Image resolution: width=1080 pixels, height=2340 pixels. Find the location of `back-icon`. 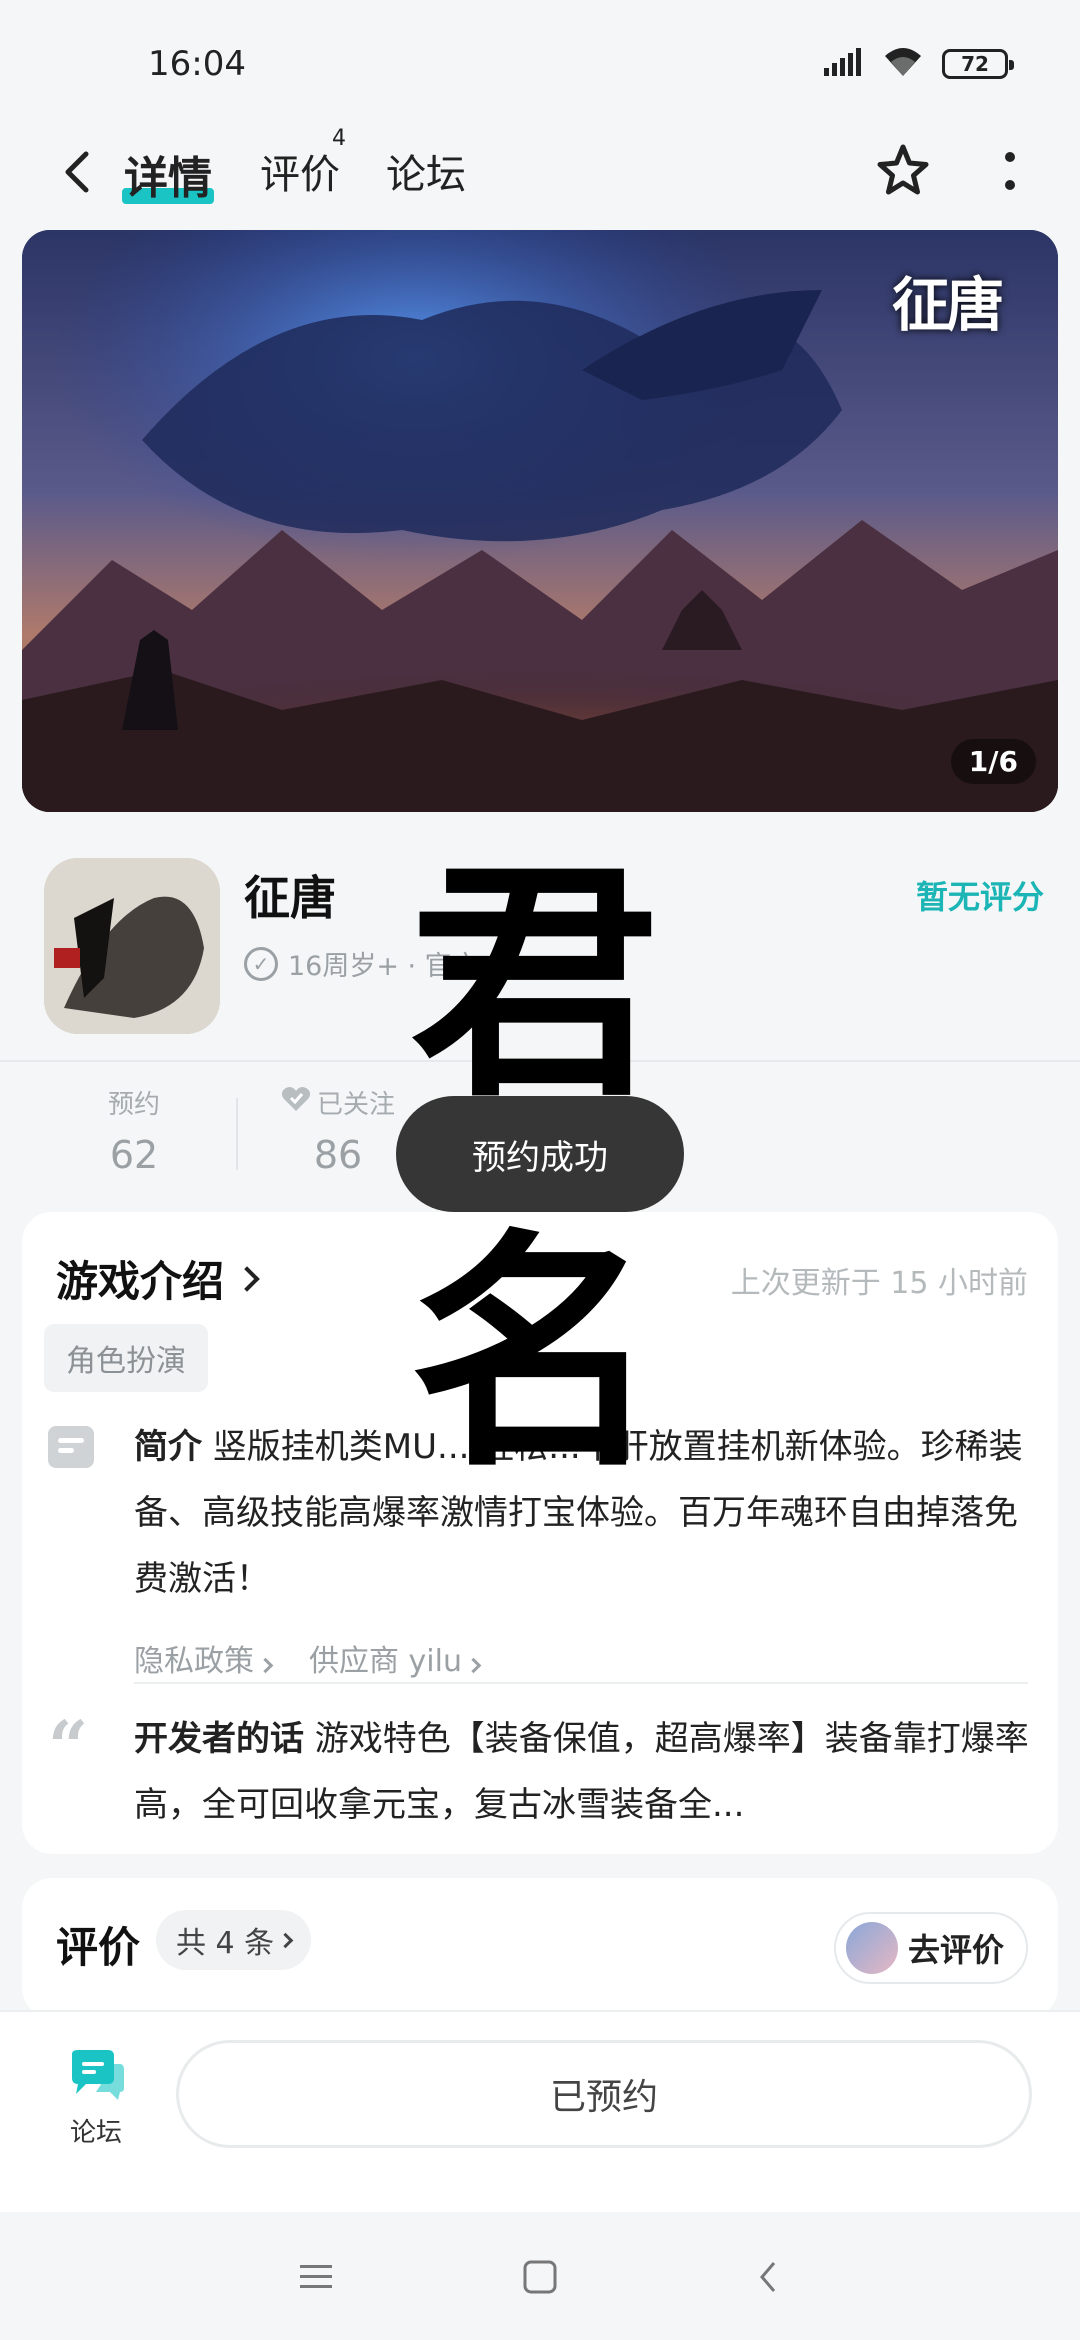

back-icon is located at coordinates (77, 172).